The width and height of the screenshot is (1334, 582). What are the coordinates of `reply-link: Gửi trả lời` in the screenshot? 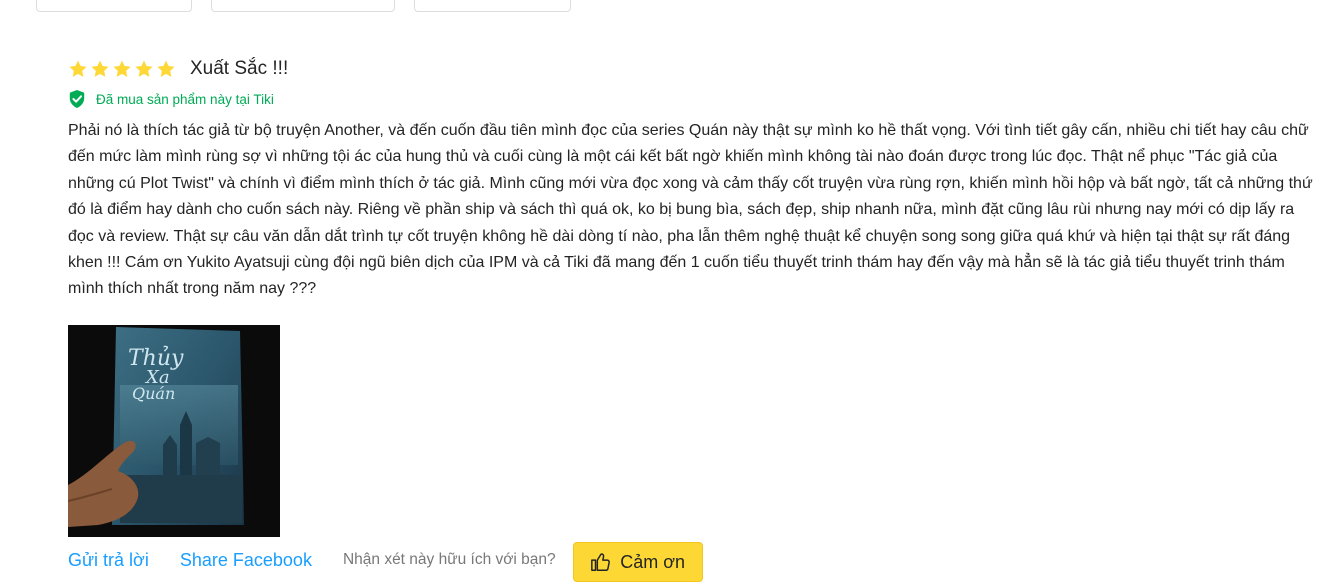 It's located at (108, 560).